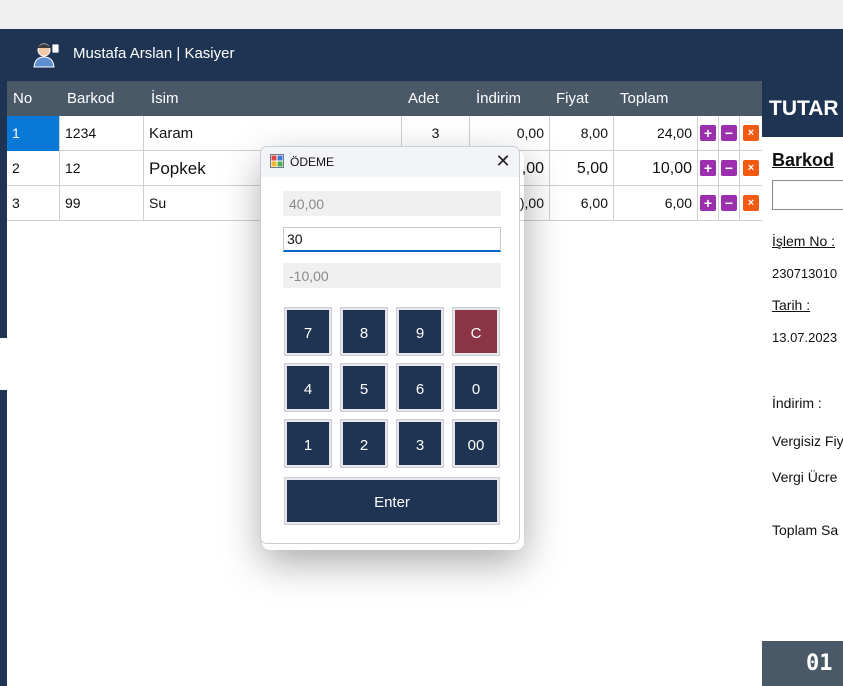 The width and height of the screenshot is (843, 686). I want to click on col-indirim: İndirim, so click(498, 98).